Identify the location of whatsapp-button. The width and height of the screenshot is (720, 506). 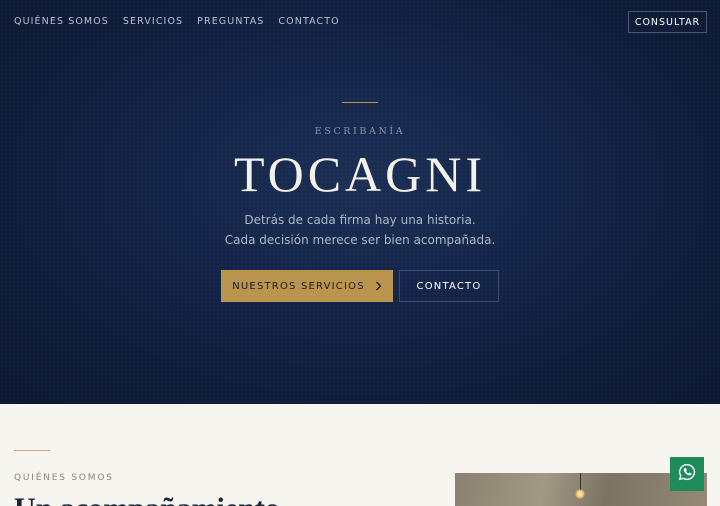
(687, 474).